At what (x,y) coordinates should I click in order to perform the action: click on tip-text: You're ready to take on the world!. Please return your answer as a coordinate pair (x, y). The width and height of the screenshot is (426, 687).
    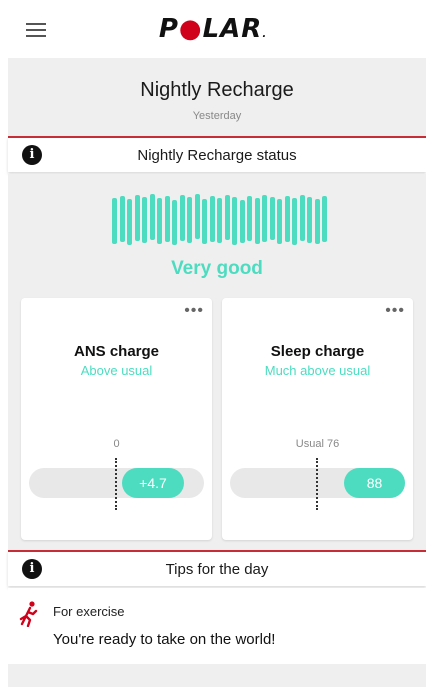
    Looking at the image, I should click on (164, 639).